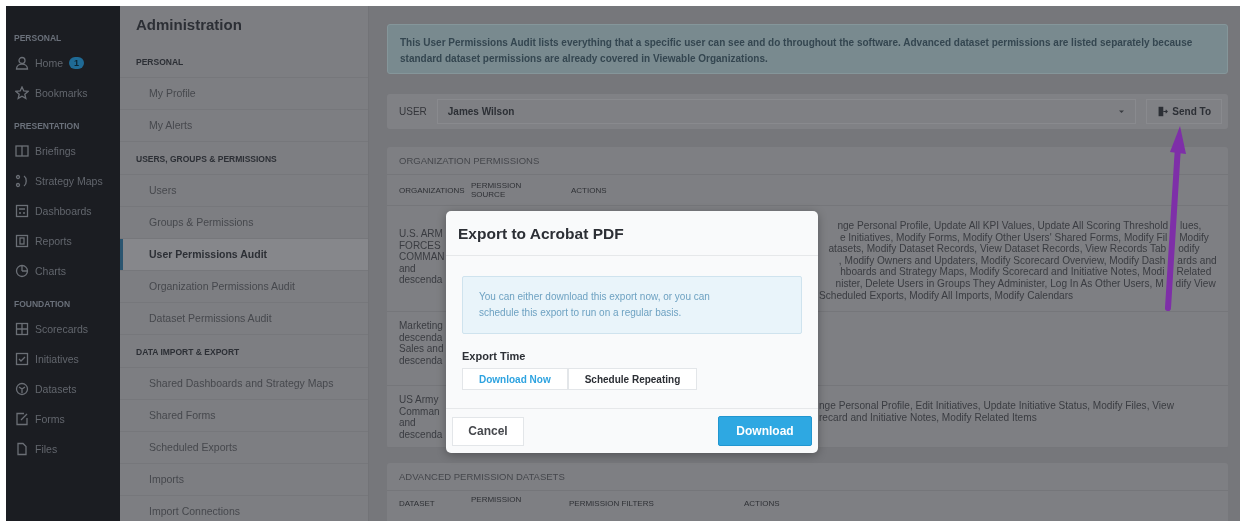 The image size is (1252, 521). I want to click on nav-section-heading: DATA IMPORT & EXPORT, so click(244, 351).